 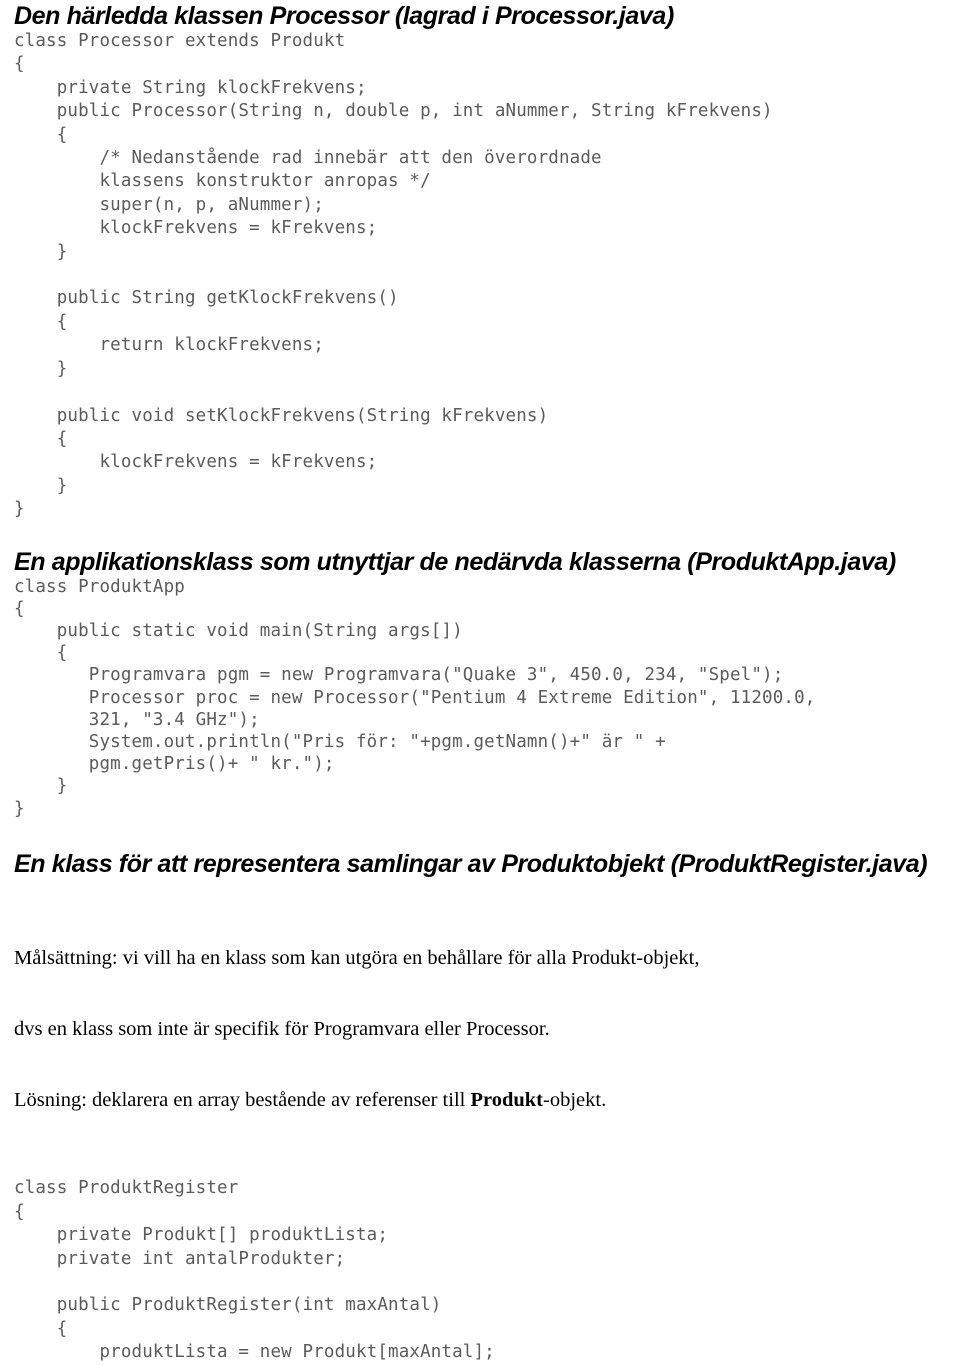 I want to click on code-line: super(n, p, aNummer);, so click(x=169, y=204).